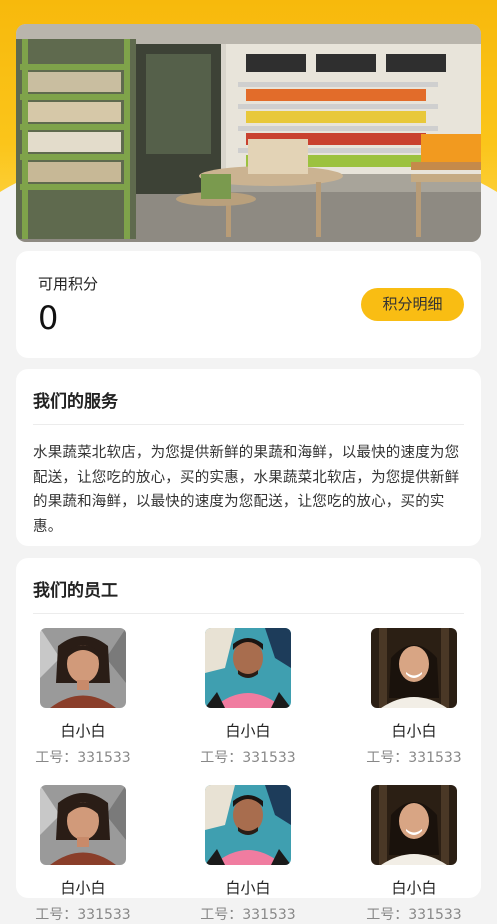 Image resolution: width=497 pixels, height=924 pixels. What do you see at coordinates (68, 284) in the screenshot?
I see `available-points-label: 可用积分` at bounding box center [68, 284].